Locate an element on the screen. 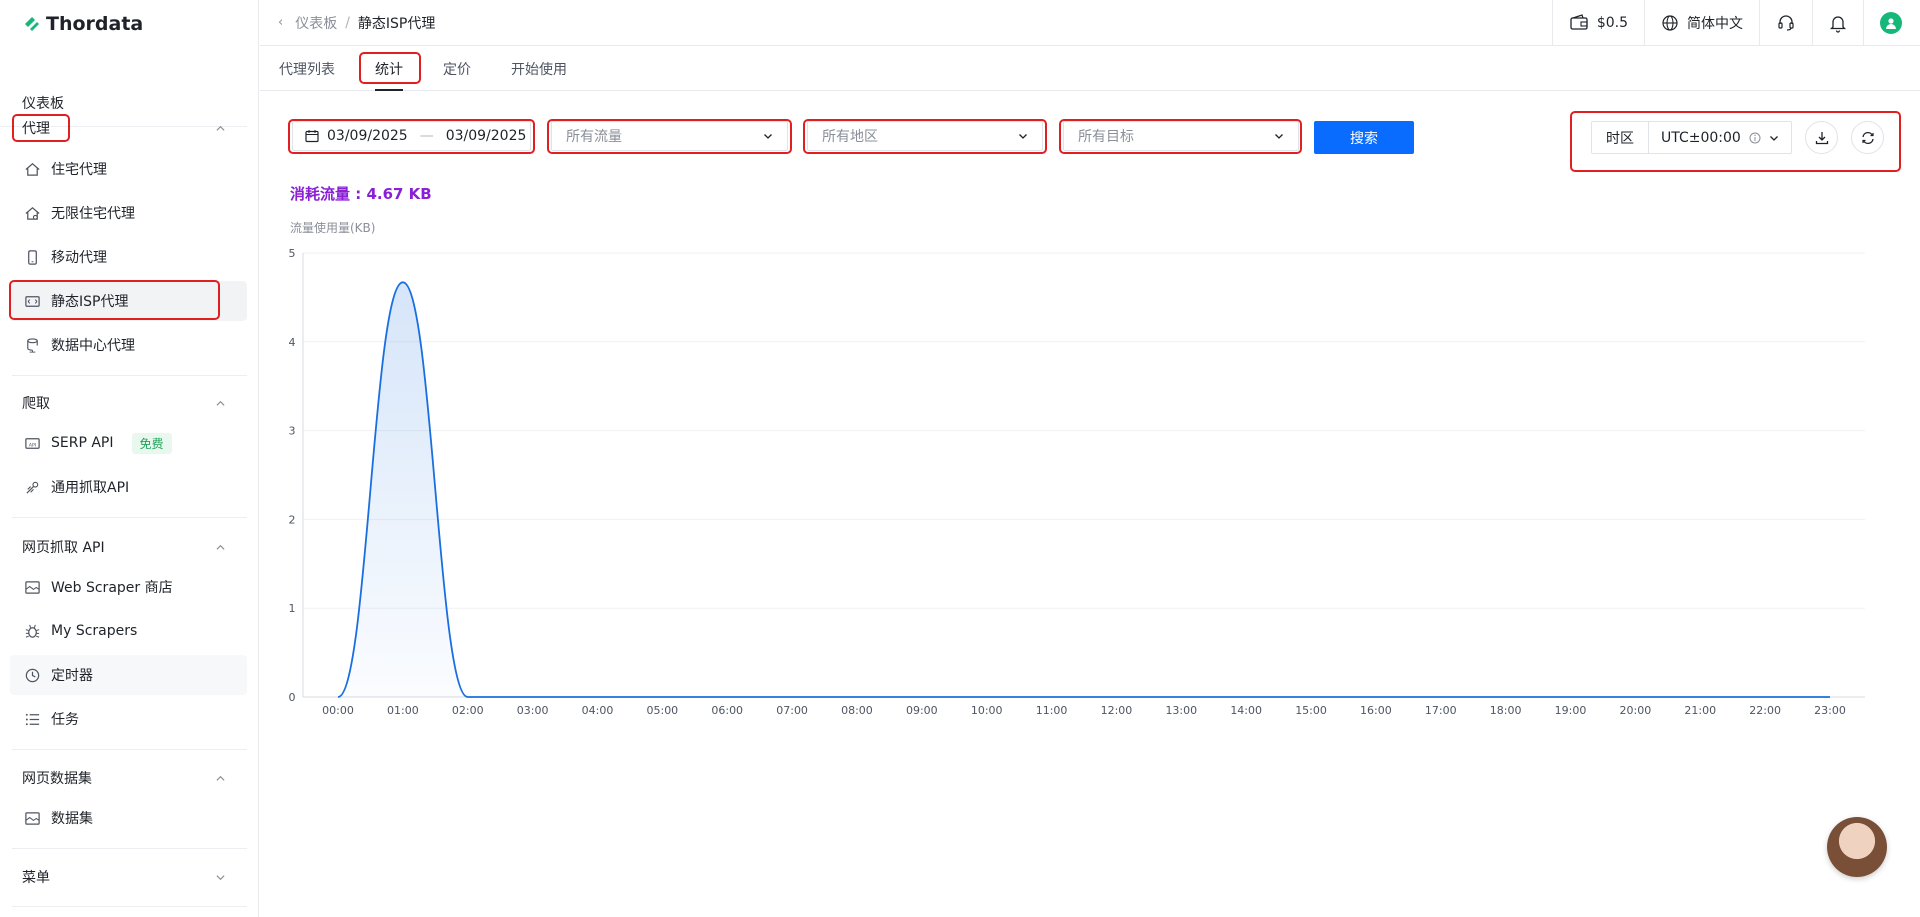  tab-bar: 代理列表 统计 定价 开始使用 is located at coordinates (1090, 69).